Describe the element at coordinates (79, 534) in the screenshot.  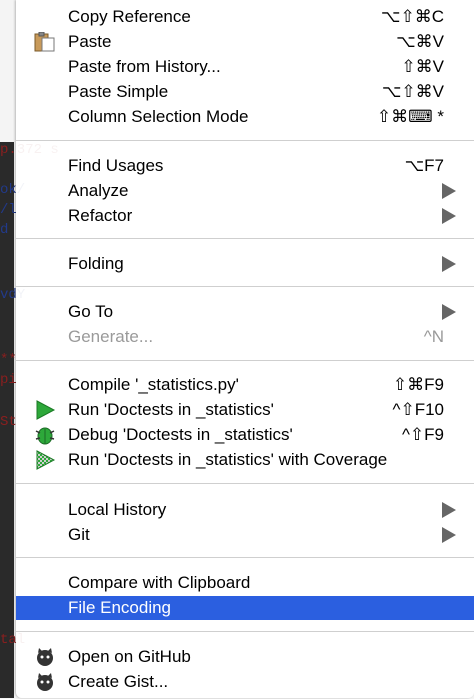
I see `menu-item-label: Git` at that location.